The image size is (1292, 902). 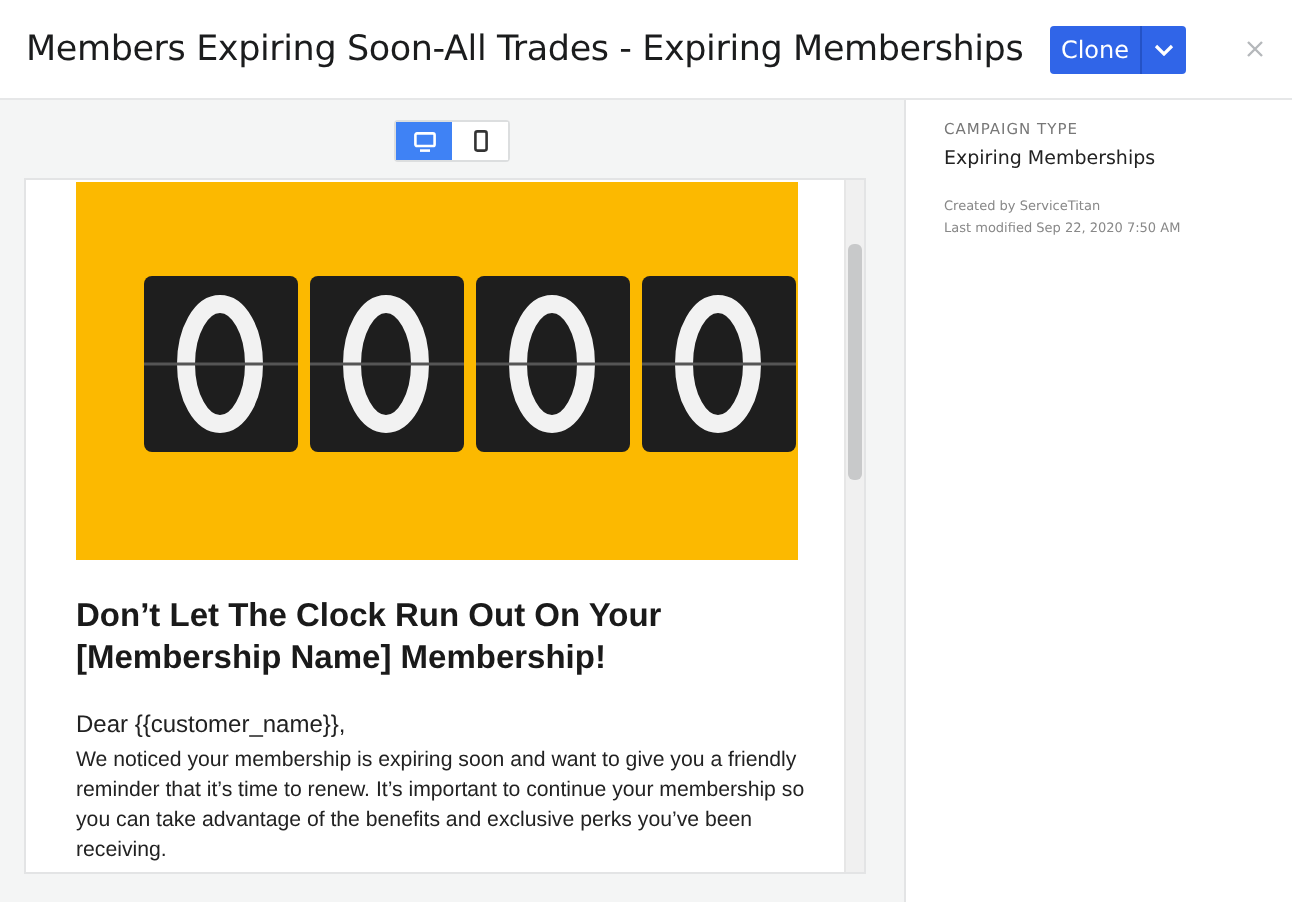 I want to click on campaign-type-value: Expiring Memberships, so click(x=1051, y=159).